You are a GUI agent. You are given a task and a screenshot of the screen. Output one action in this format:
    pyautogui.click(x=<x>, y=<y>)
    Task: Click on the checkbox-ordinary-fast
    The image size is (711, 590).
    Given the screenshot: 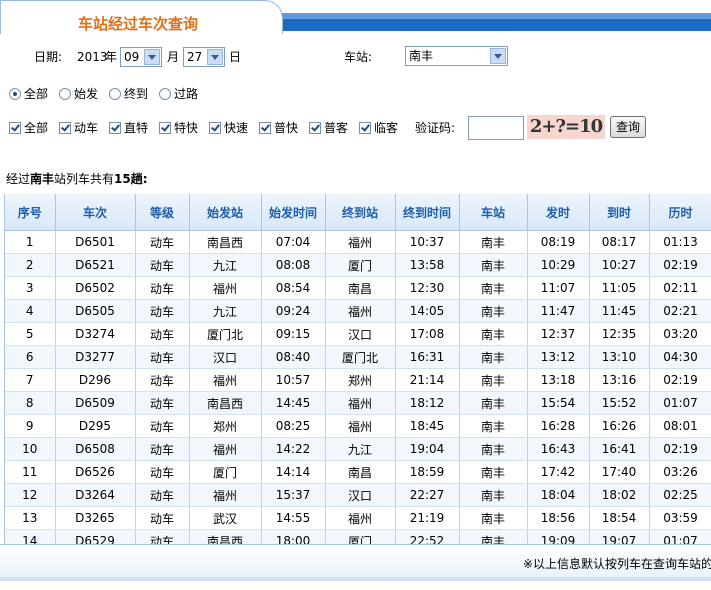 What is the action you would take?
    pyautogui.click(x=265, y=128)
    